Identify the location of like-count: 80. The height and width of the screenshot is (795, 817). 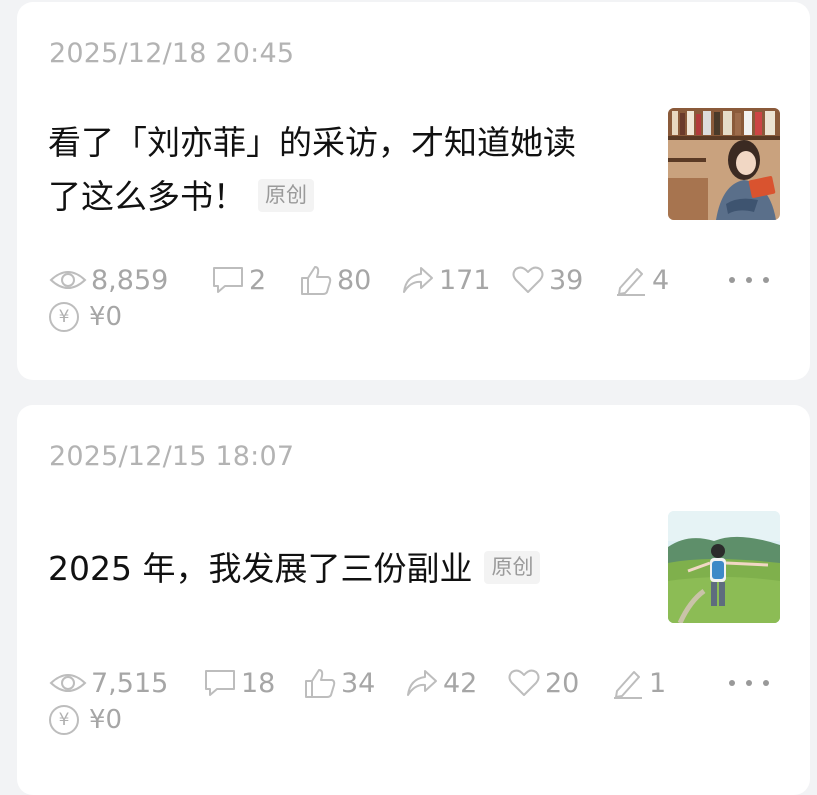
(335, 280).